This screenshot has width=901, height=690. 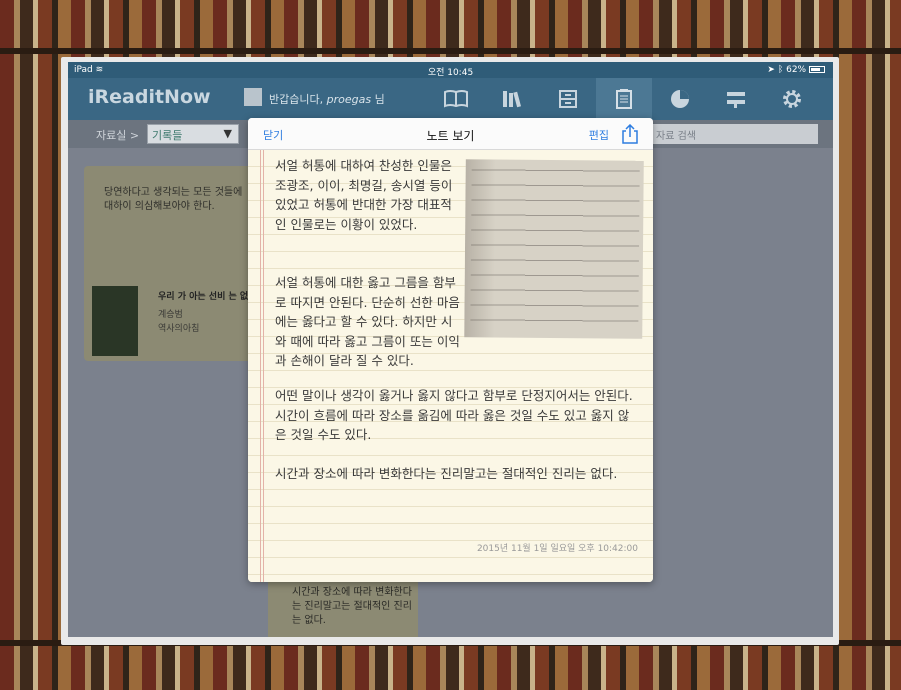 What do you see at coordinates (480, 248) in the screenshot?
I see `photo-shade` at bounding box center [480, 248].